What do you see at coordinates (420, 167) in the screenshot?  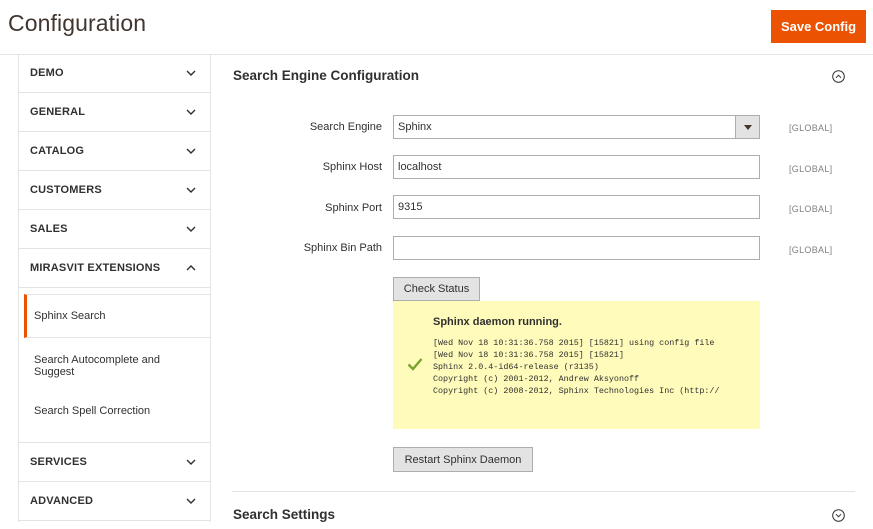 I see `sphinx-host-value: localhost` at bounding box center [420, 167].